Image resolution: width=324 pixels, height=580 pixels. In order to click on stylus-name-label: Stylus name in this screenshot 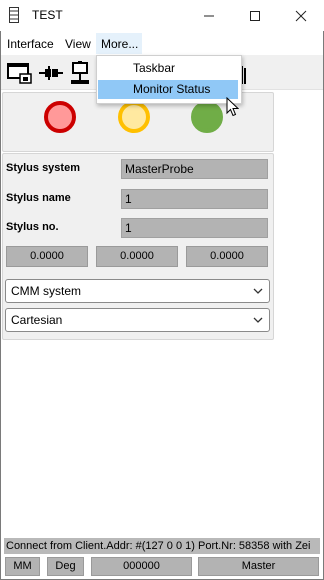, I will do `click(38, 198)`.